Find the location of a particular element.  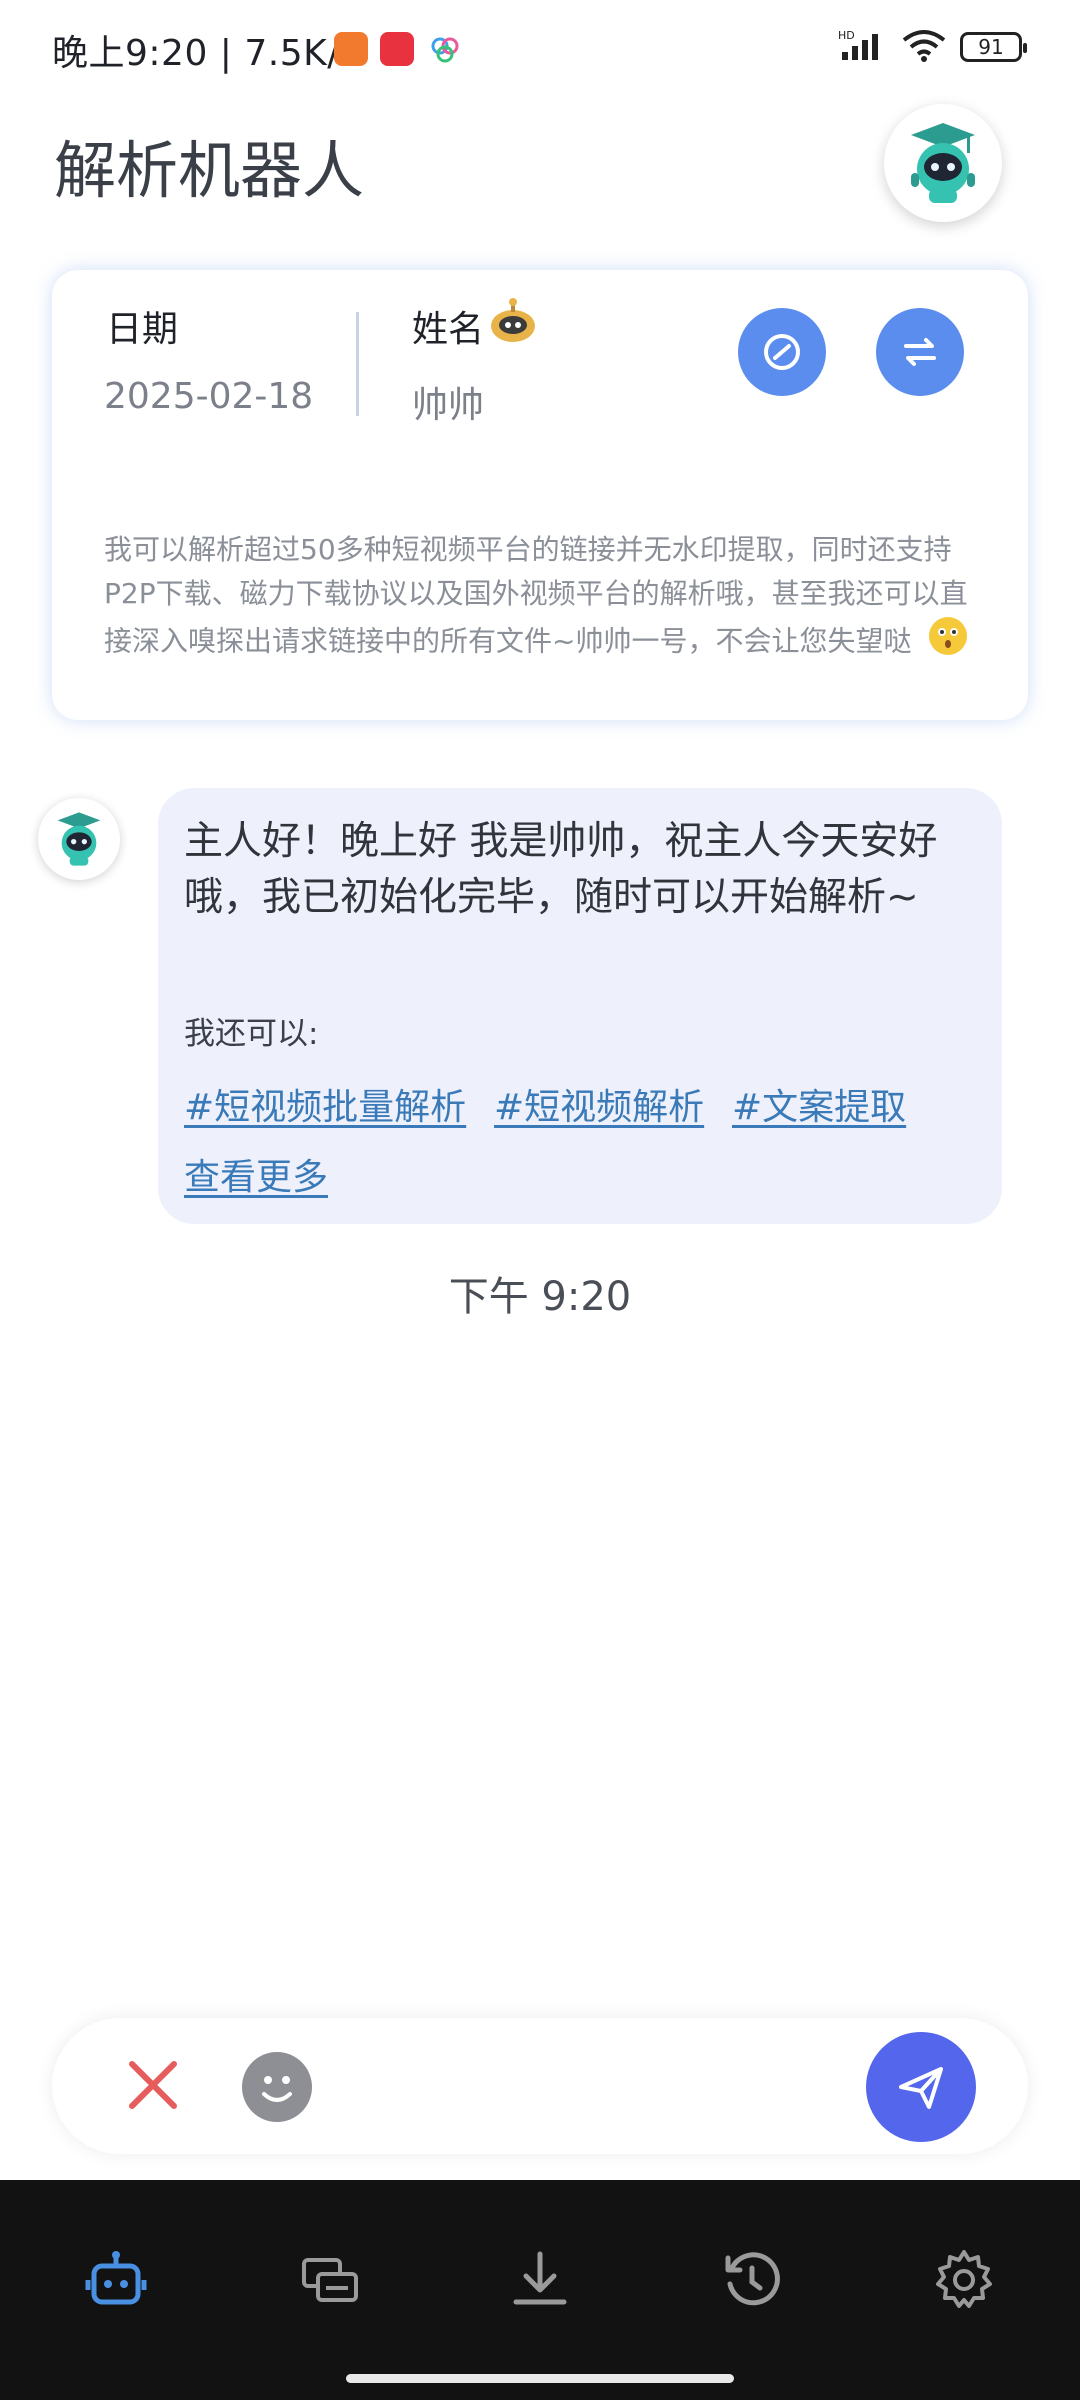

taobao-icon is located at coordinates (351, 49).